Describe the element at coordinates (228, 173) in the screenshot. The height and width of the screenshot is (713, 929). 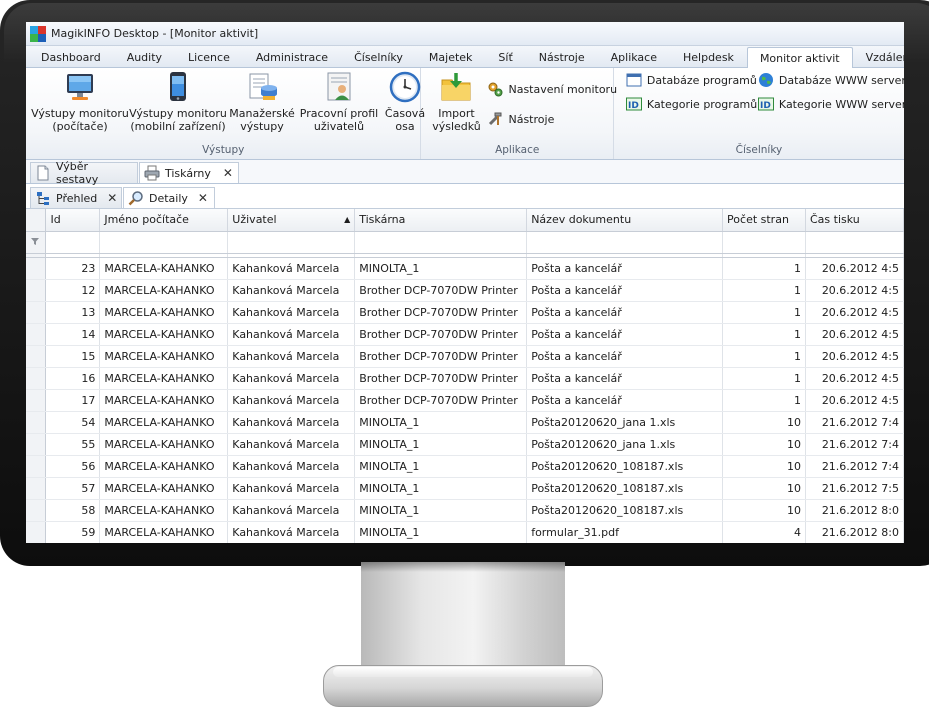
I see `close-tab-tiskarny-icon: ✕` at that location.